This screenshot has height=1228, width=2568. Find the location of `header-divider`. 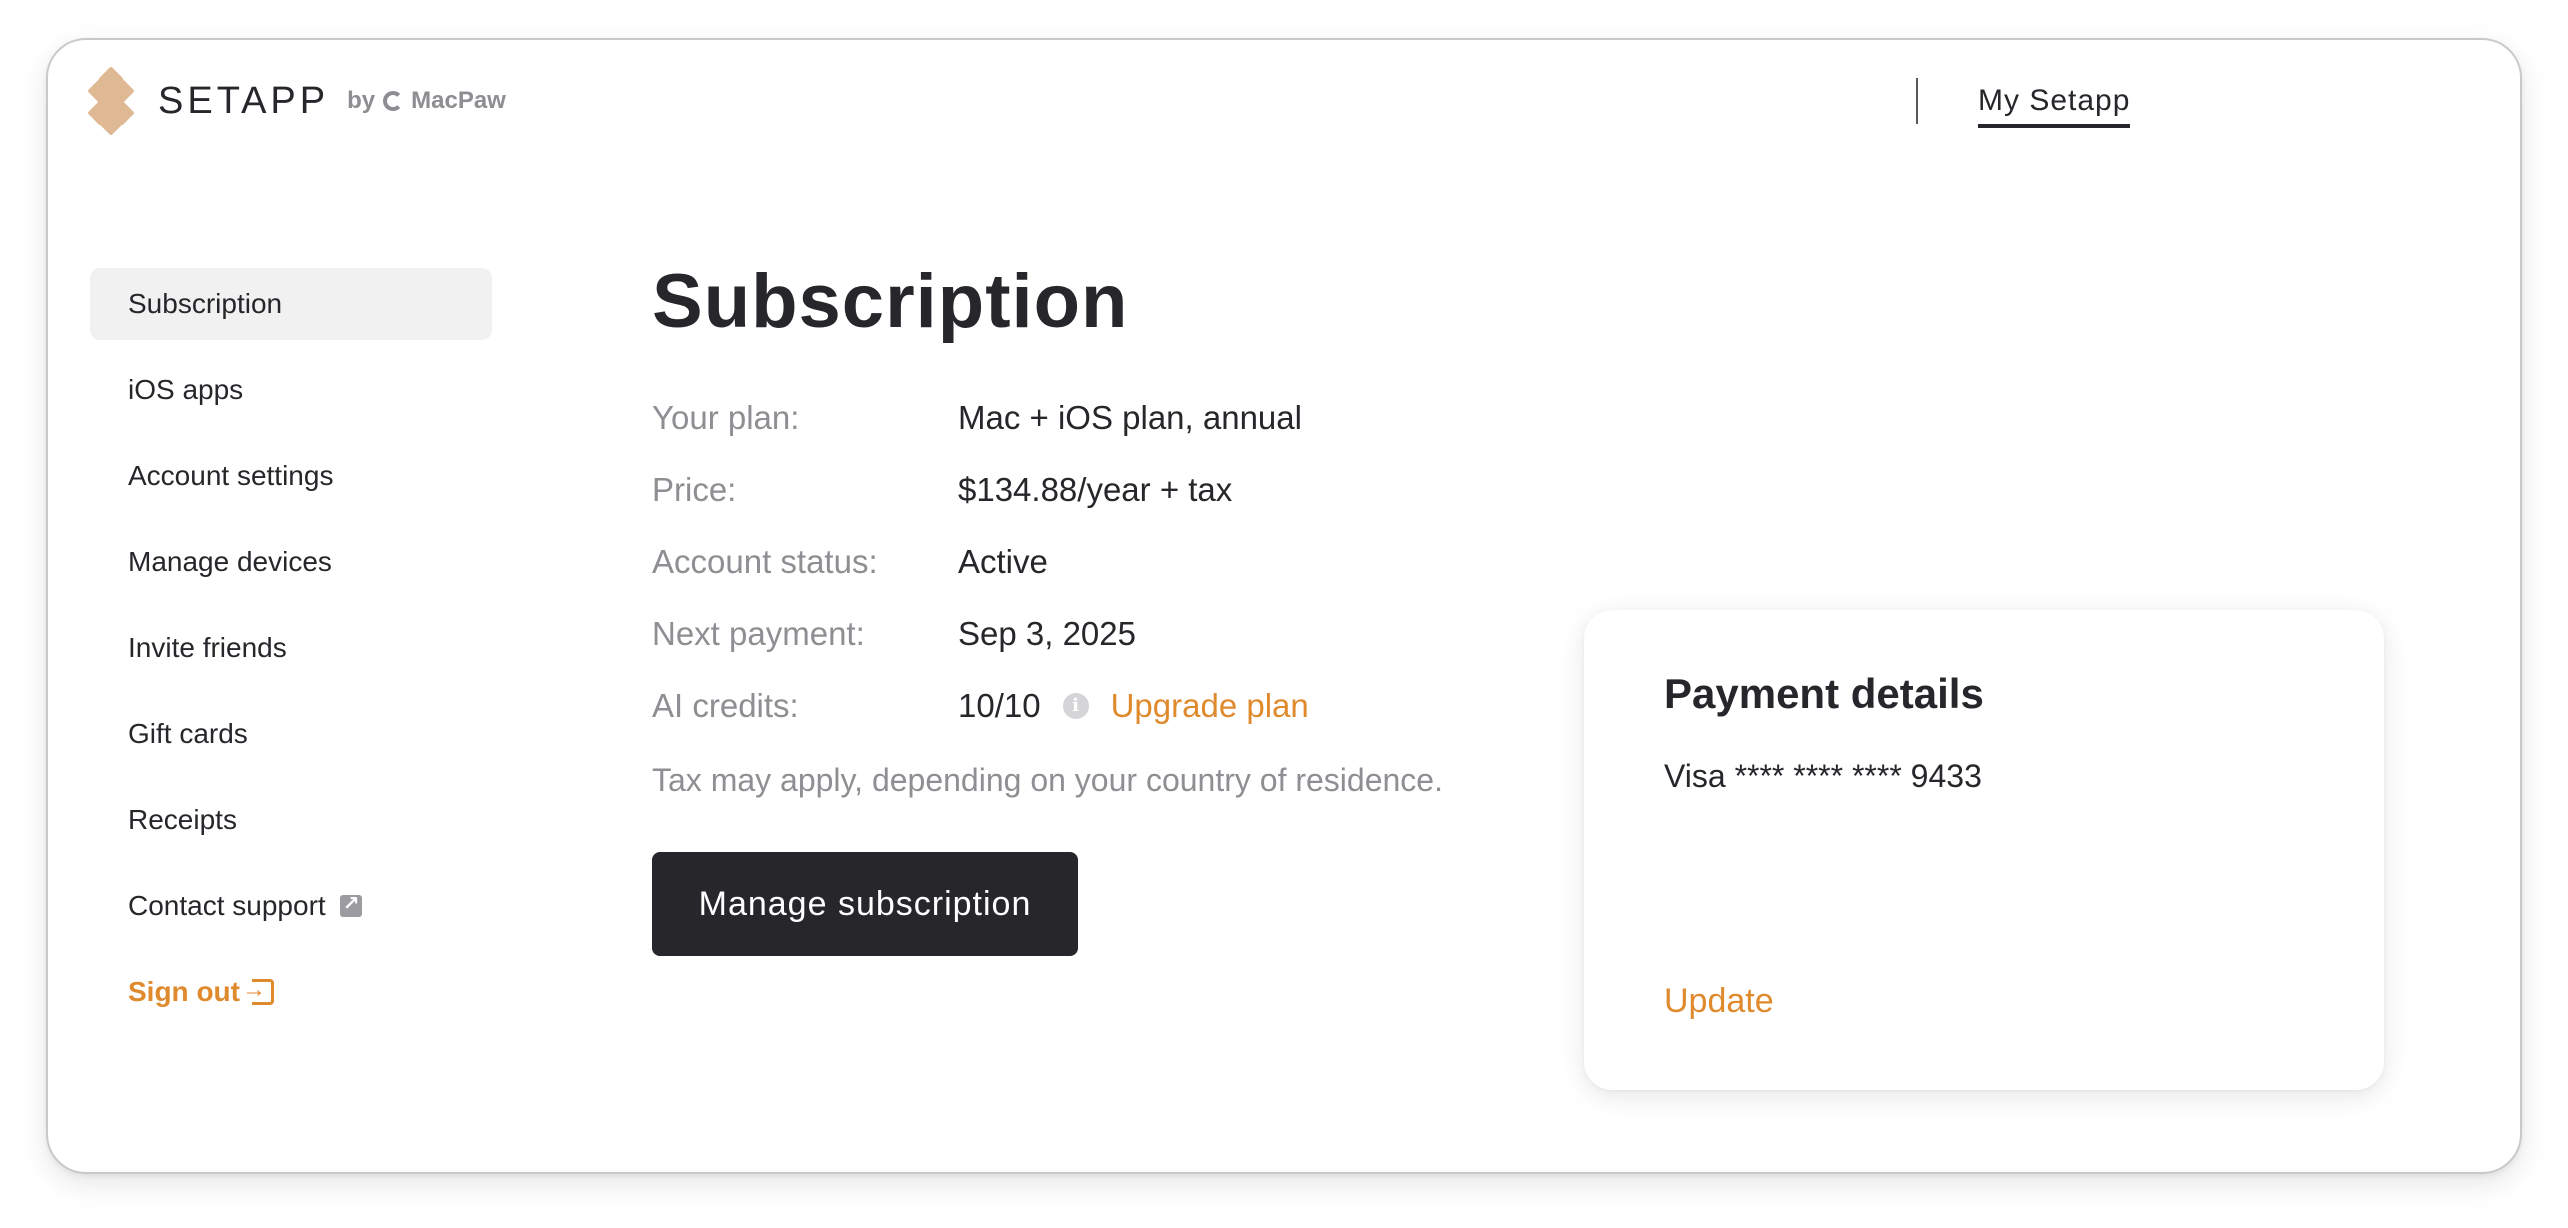

header-divider is located at coordinates (1917, 101).